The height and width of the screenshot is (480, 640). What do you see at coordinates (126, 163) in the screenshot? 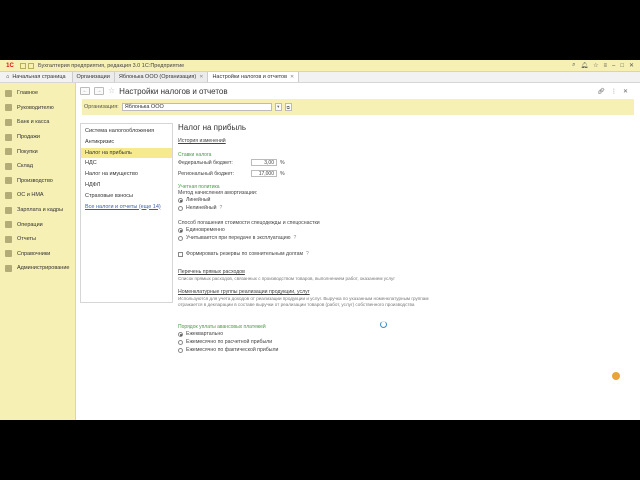
I see `list-item-vat: НДС` at bounding box center [126, 163].